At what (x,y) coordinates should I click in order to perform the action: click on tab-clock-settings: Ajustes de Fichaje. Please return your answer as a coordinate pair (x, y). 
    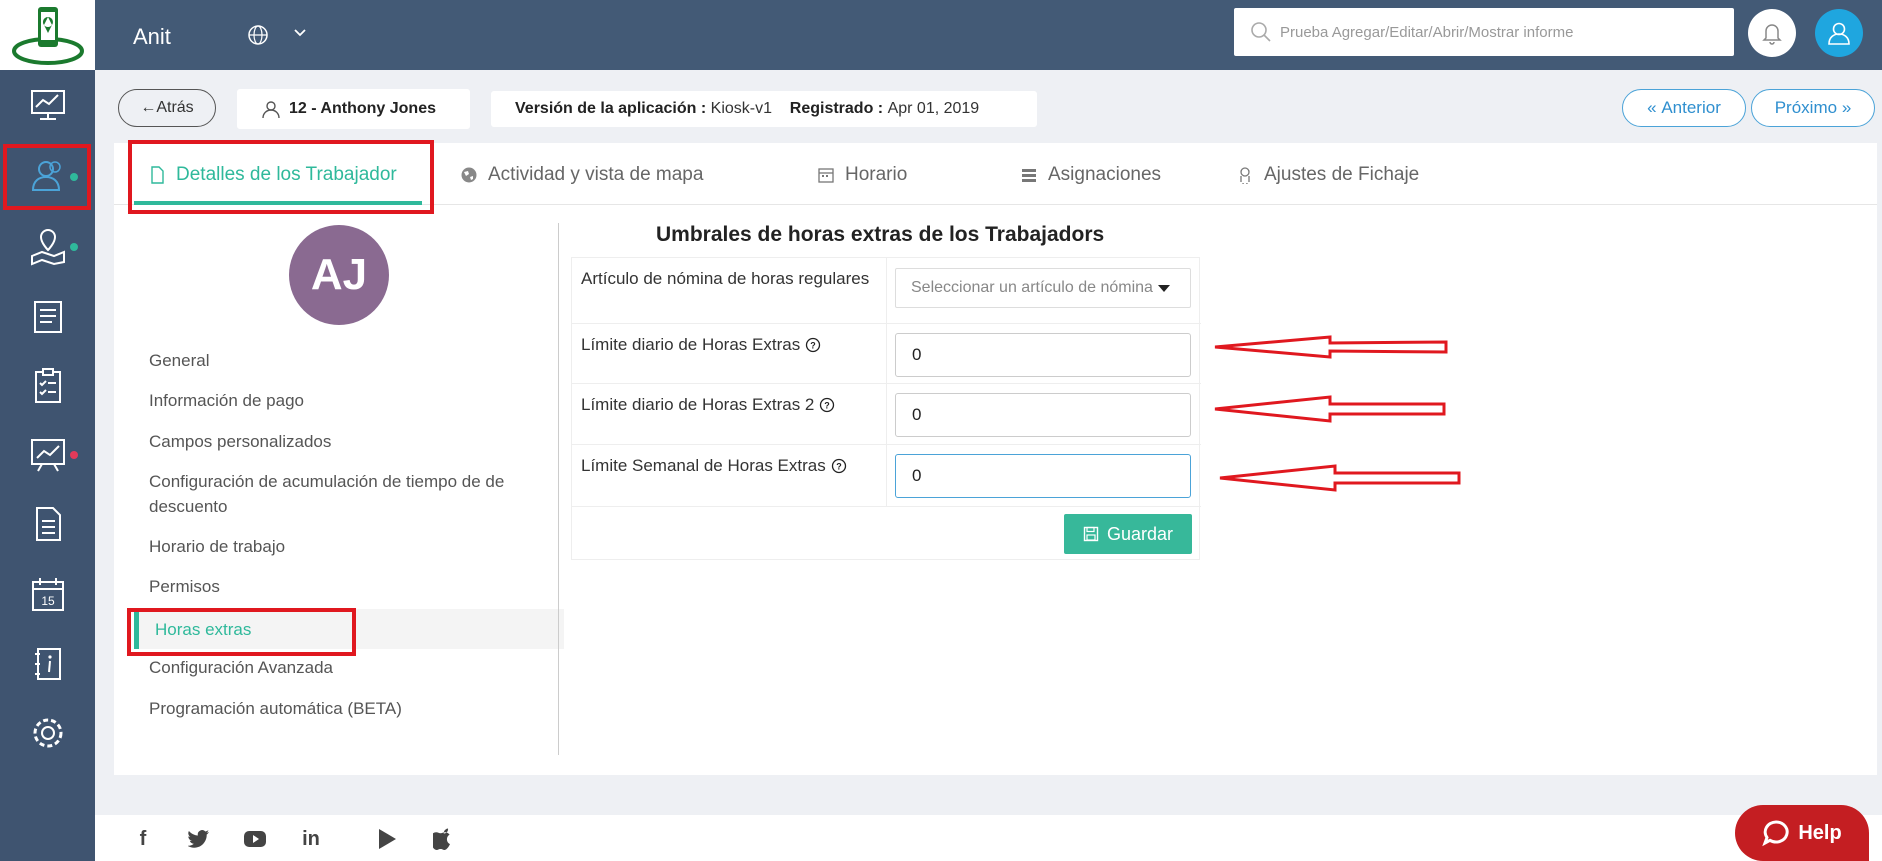
    Looking at the image, I should click on (1327, 175).